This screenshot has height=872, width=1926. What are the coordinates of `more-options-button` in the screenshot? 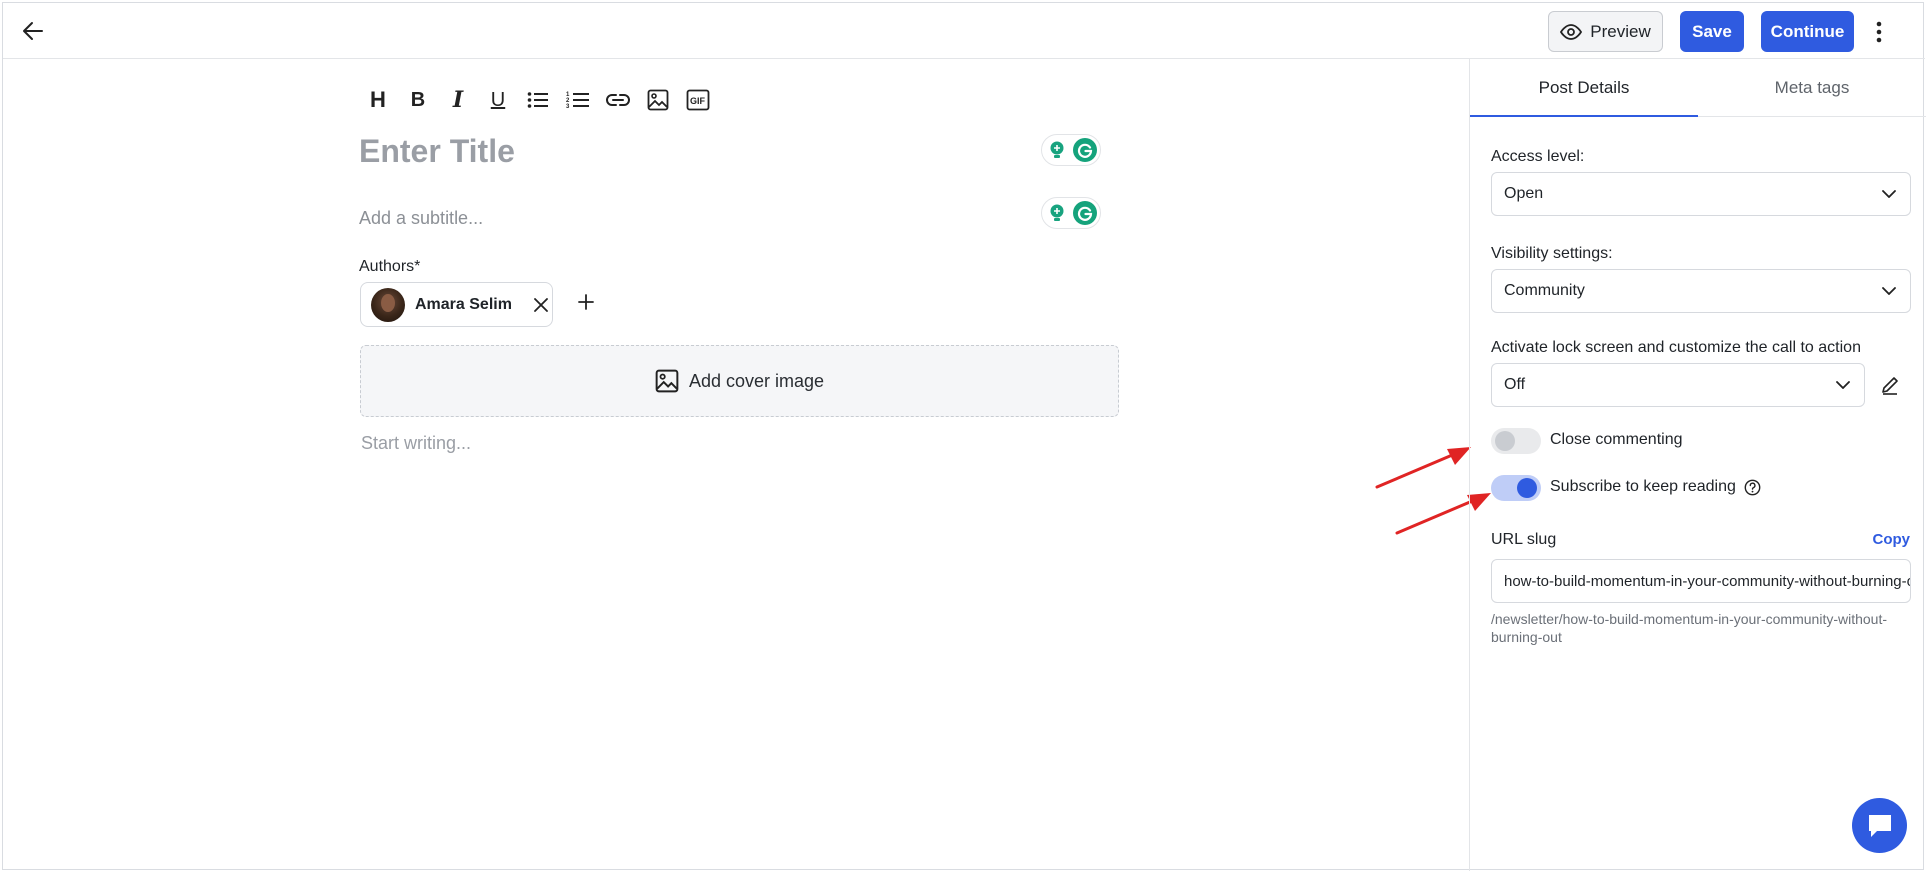 It's located at (1879, 32).